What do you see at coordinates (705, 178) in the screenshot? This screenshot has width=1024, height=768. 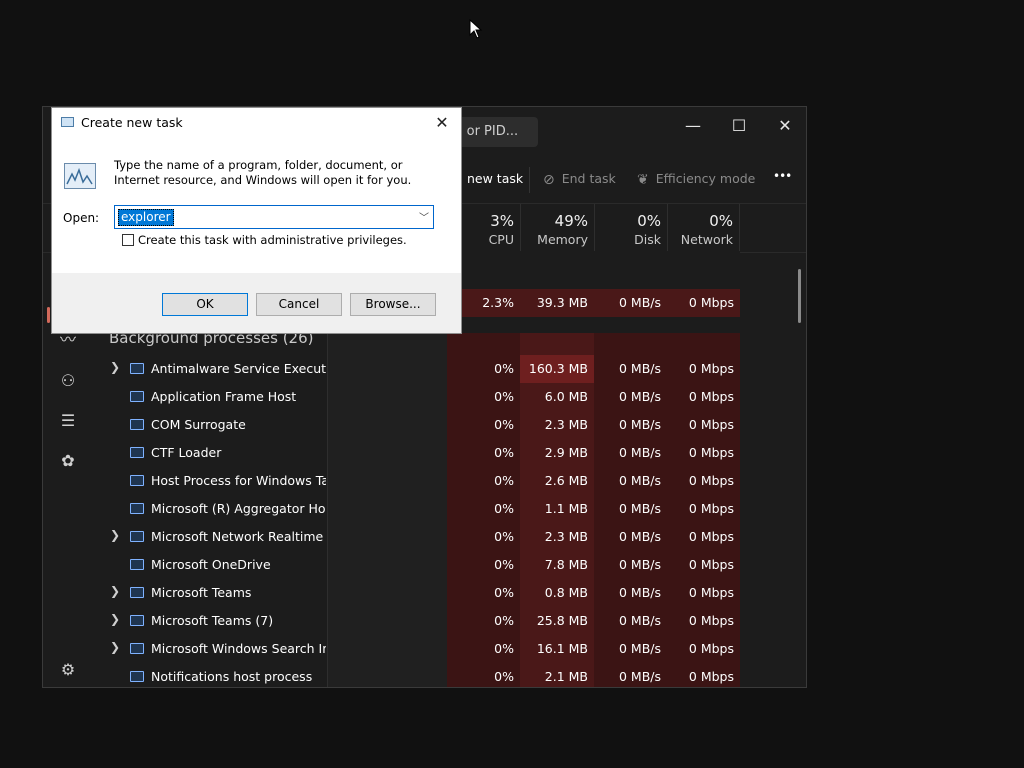 I see `efficiency-mode-label: Efficiency mode` at bounding box center [705, 178].